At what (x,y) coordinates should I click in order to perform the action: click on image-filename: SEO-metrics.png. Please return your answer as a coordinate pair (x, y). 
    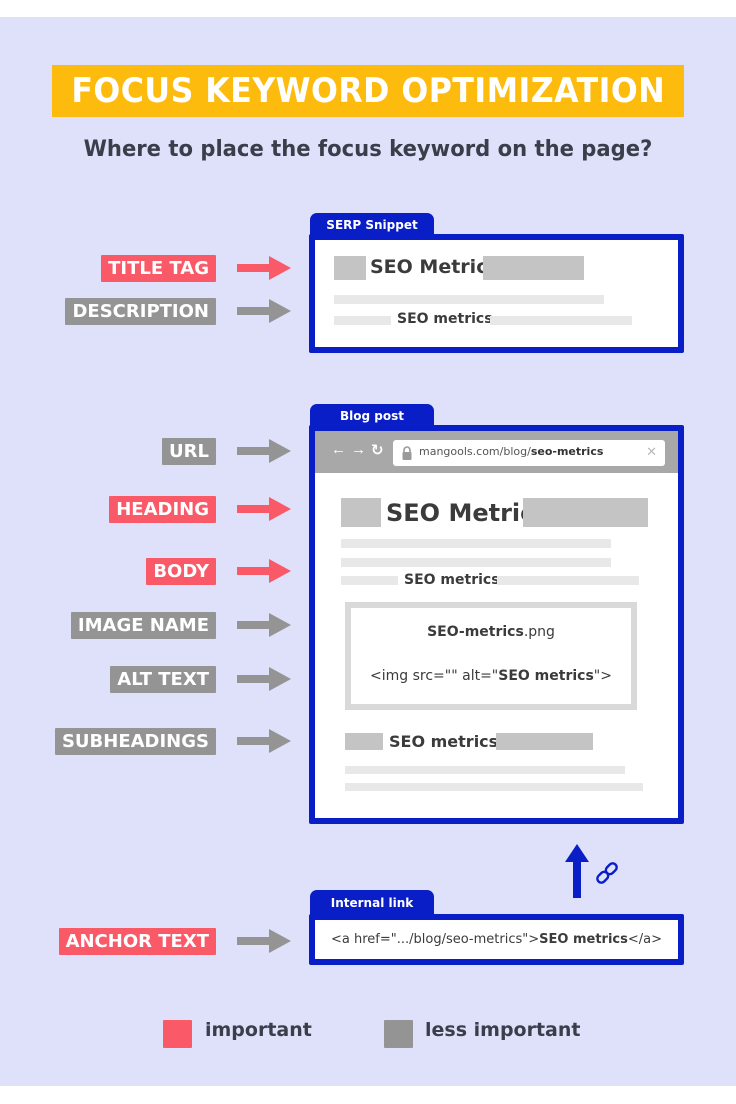
    Looking at the image, I should click on (491, 632).